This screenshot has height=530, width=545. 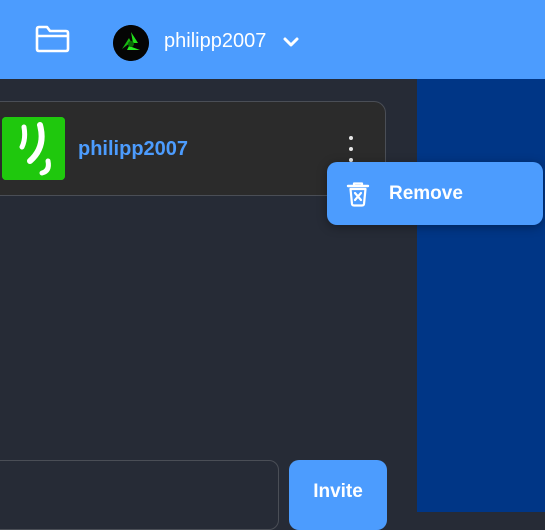 What do you see at coordinates (52, 41) in the screenshot?
I see `folder-icon` at bounding box center [52, 41].